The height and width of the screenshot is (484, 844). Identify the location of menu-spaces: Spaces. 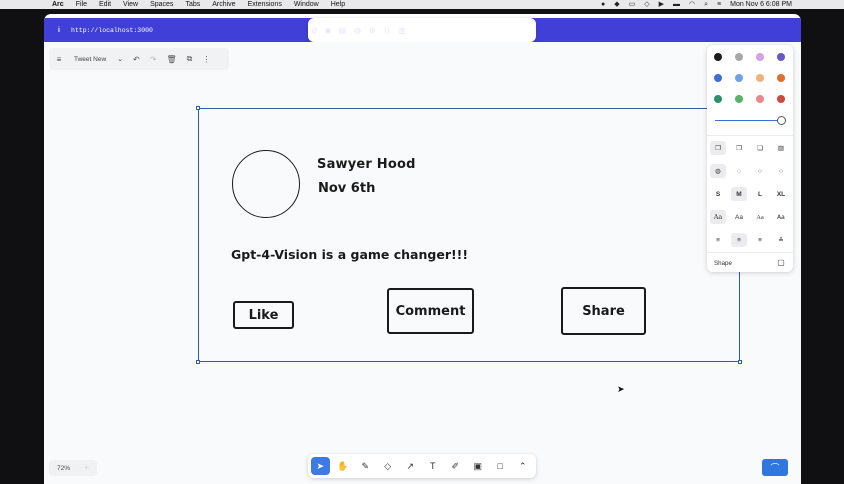
(161, 4).